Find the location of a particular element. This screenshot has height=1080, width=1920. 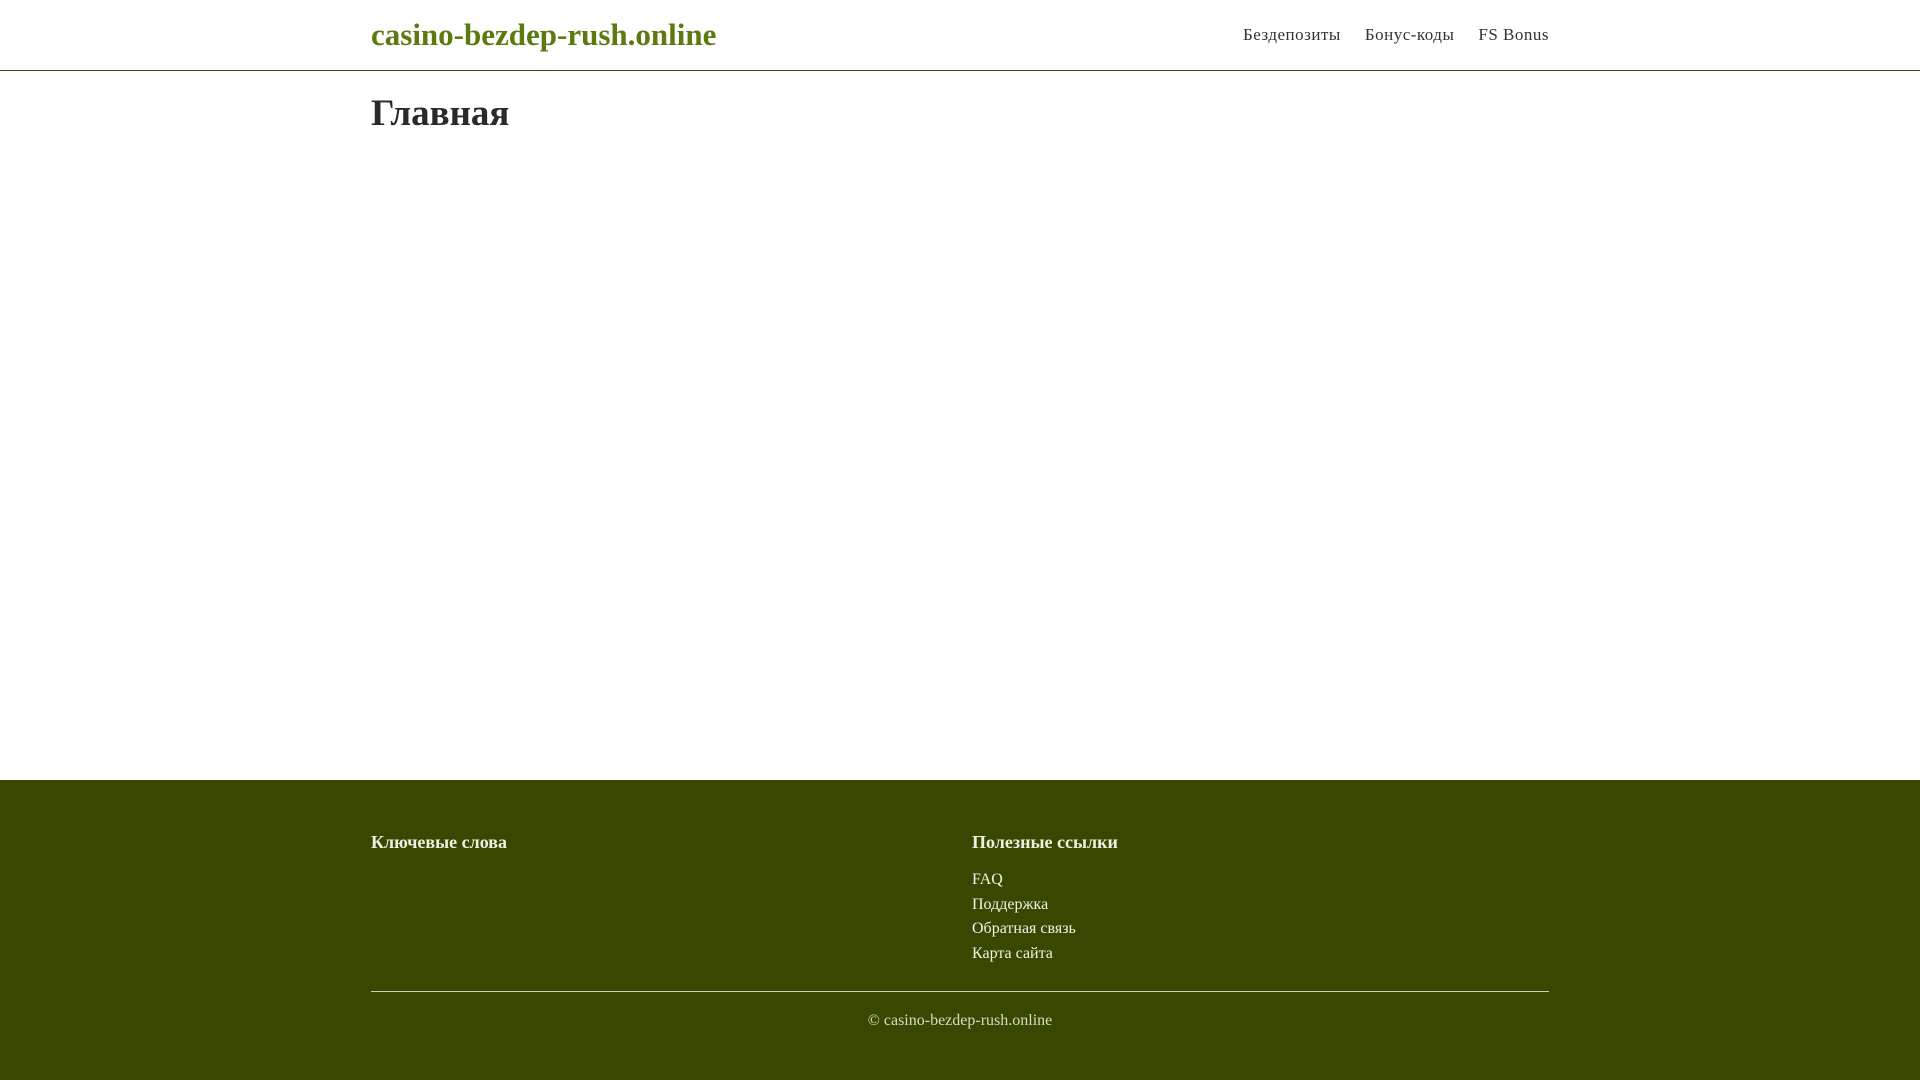

footer-link-faq: FAQ is located at coordinates (987, 879).